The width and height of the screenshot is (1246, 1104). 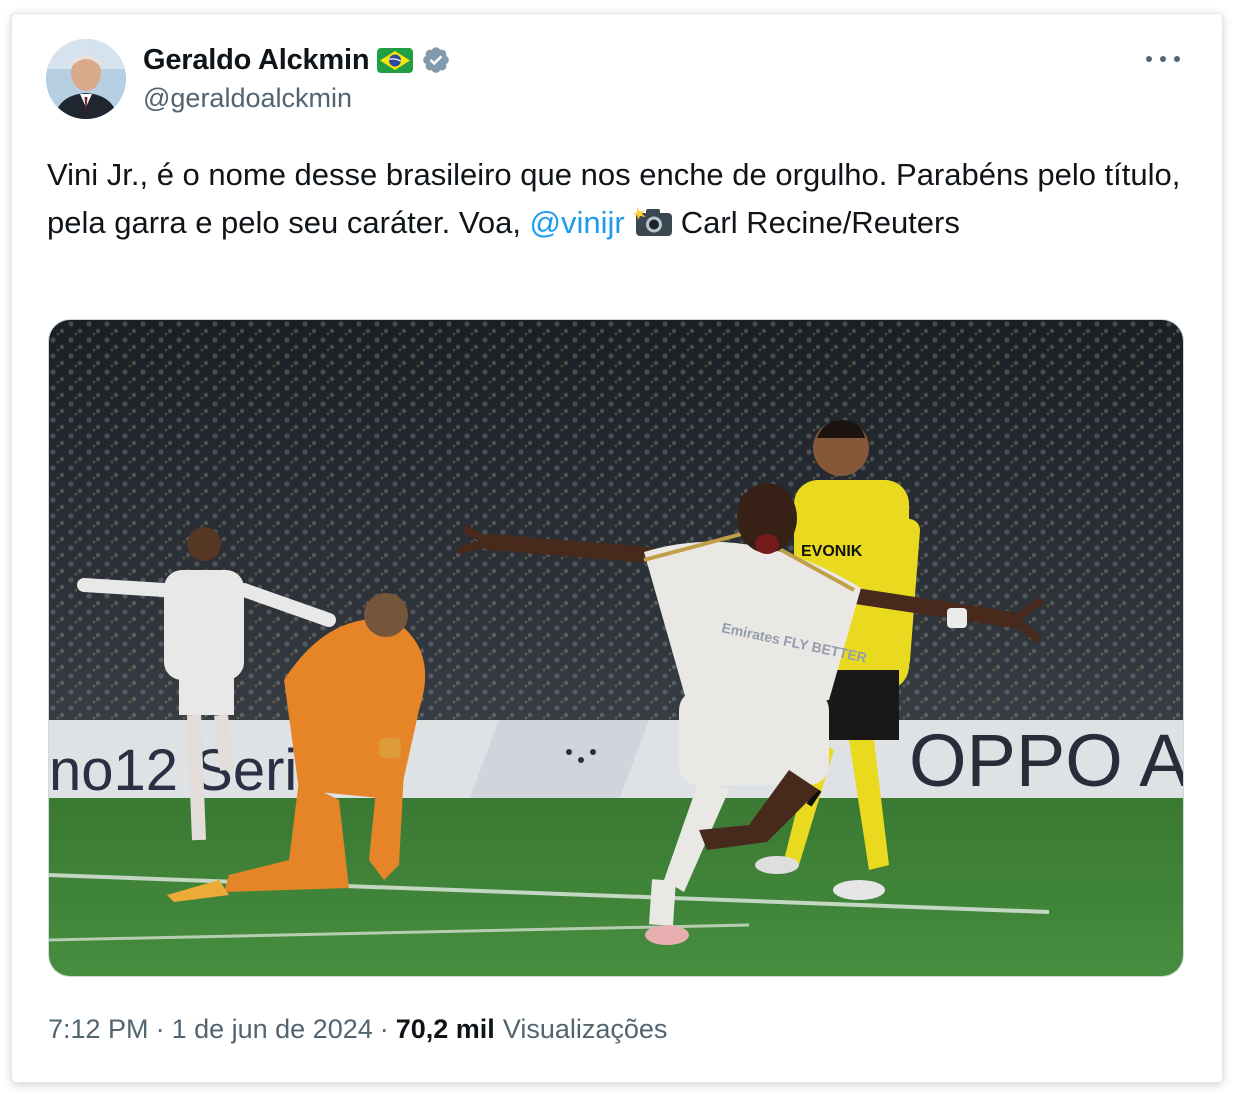 What do you see at coordinates (653, 220) in the screenshot?
I see `camera-flash-icon` at bounding box center [653, 220].